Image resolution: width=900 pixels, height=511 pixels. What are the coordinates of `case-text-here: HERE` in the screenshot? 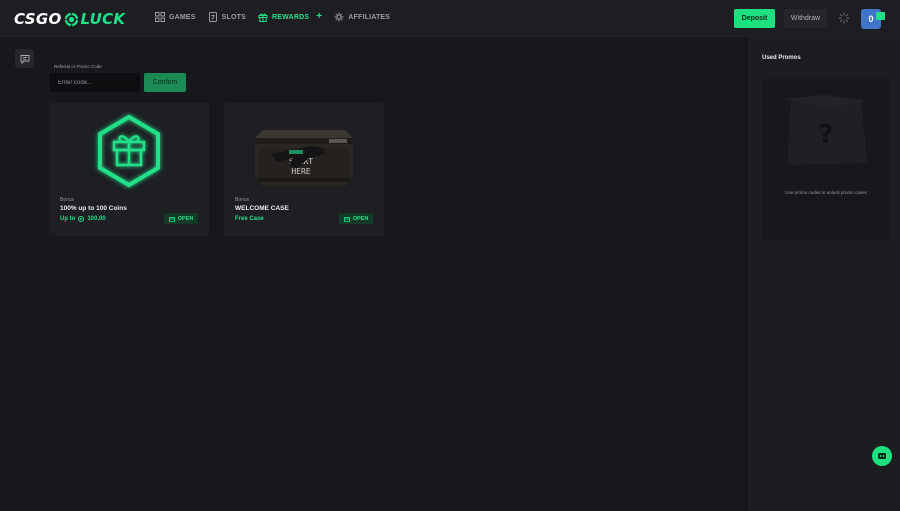 It's located at (300, 171).